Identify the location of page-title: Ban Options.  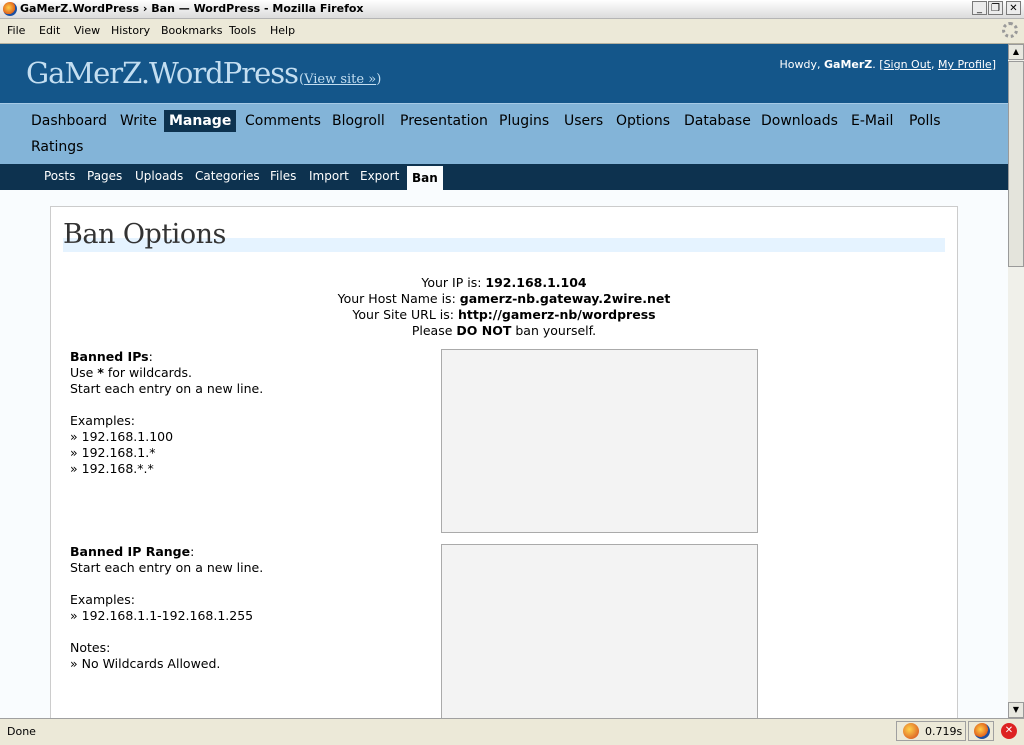
(144, 234).